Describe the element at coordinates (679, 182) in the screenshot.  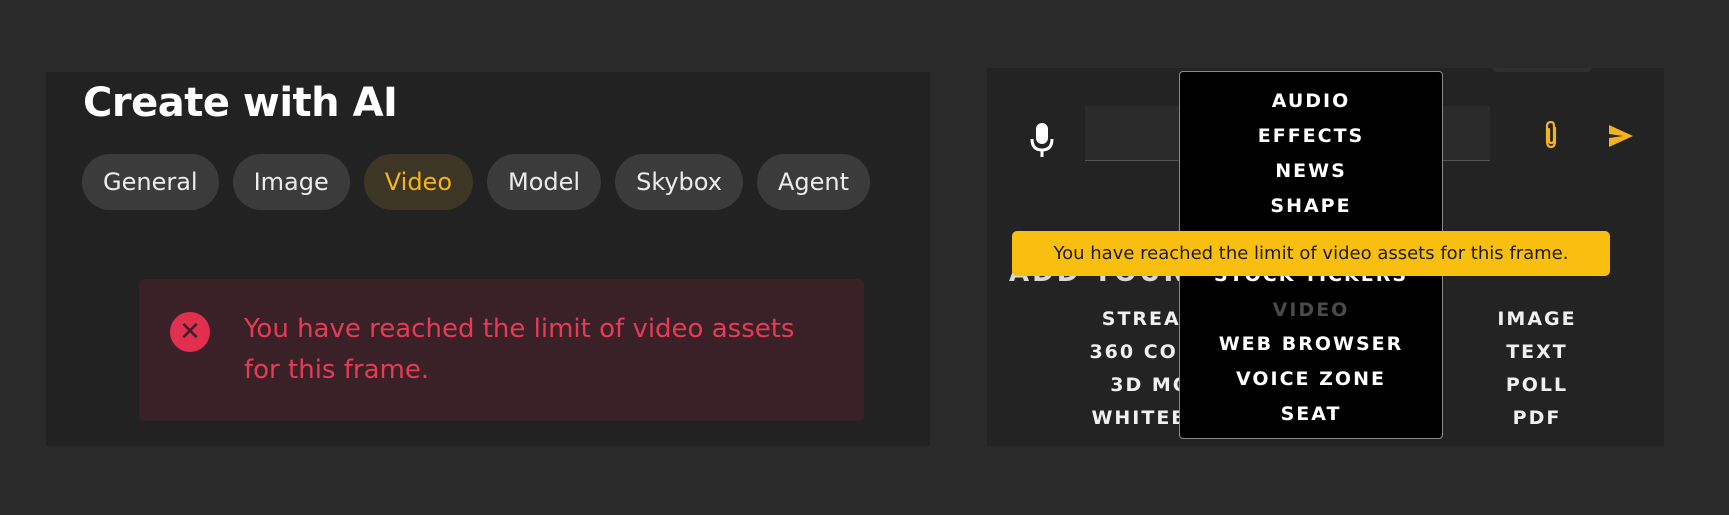
I see `tab-skybox: Skybox` at that location.